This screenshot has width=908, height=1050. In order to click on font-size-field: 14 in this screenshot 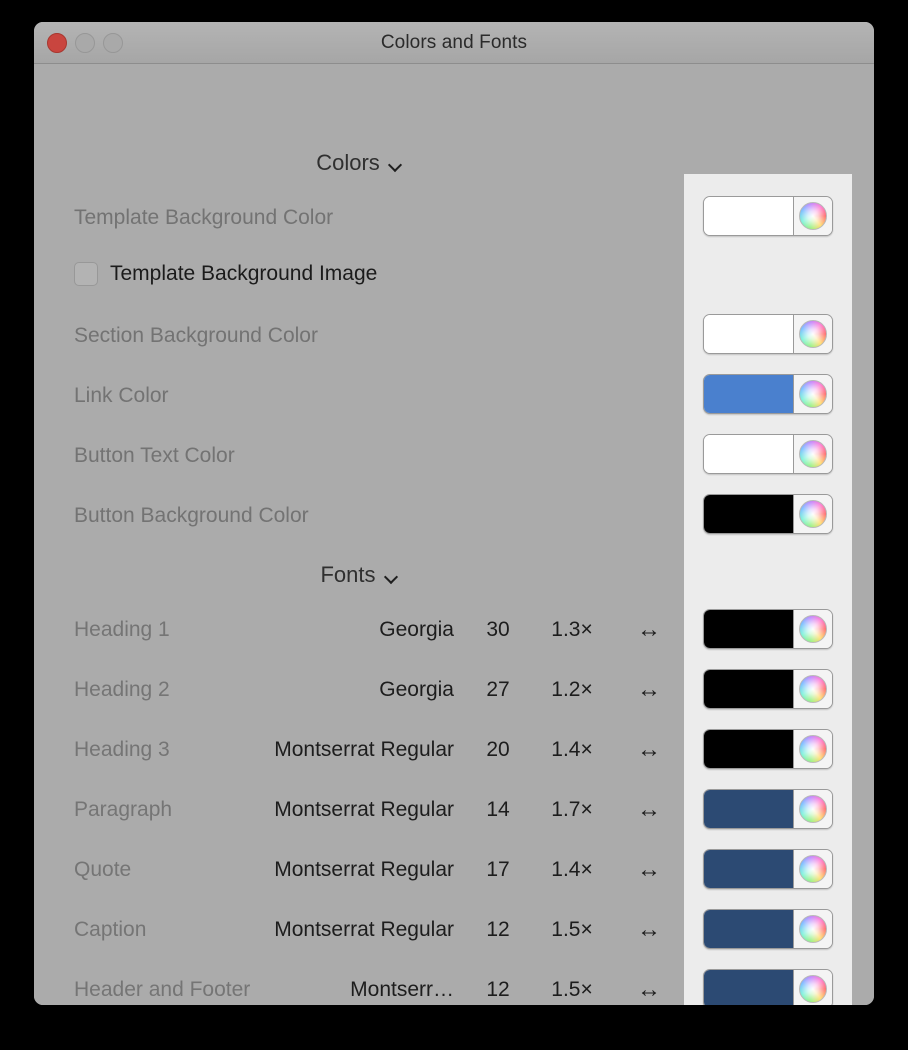, I will do `click(498, 810)`.